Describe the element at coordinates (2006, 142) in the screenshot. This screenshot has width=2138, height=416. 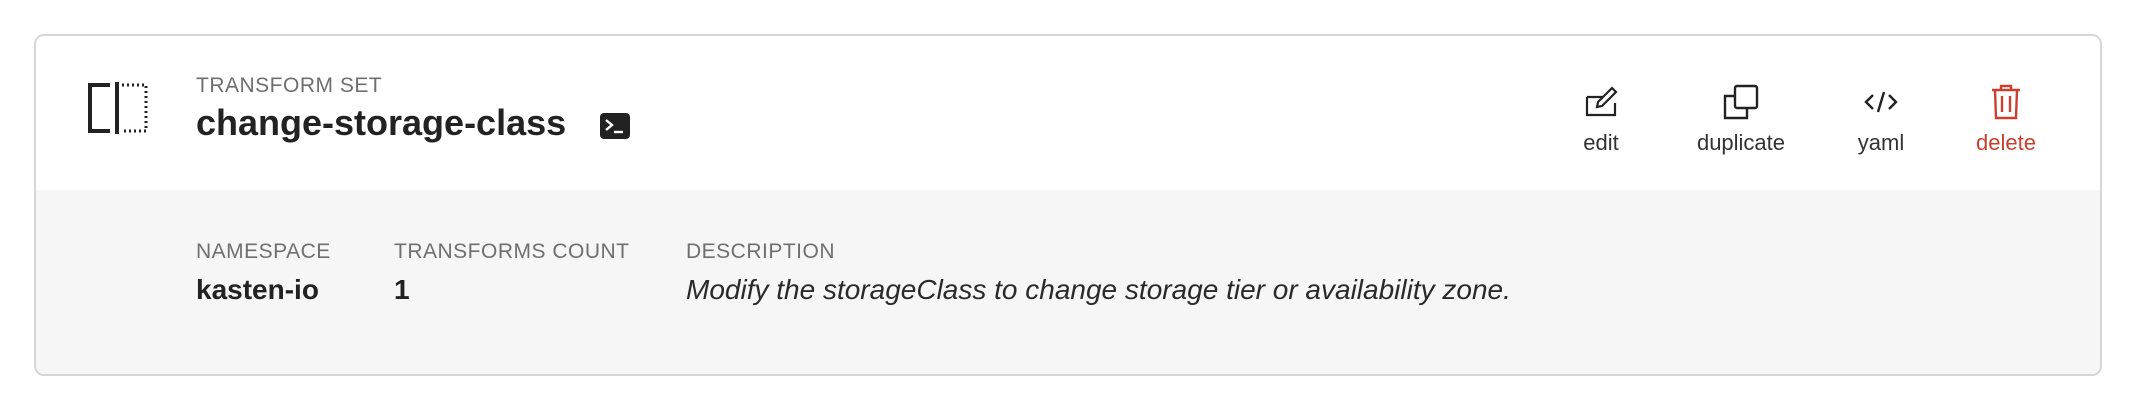
I see `delete-label: delete` at that location.